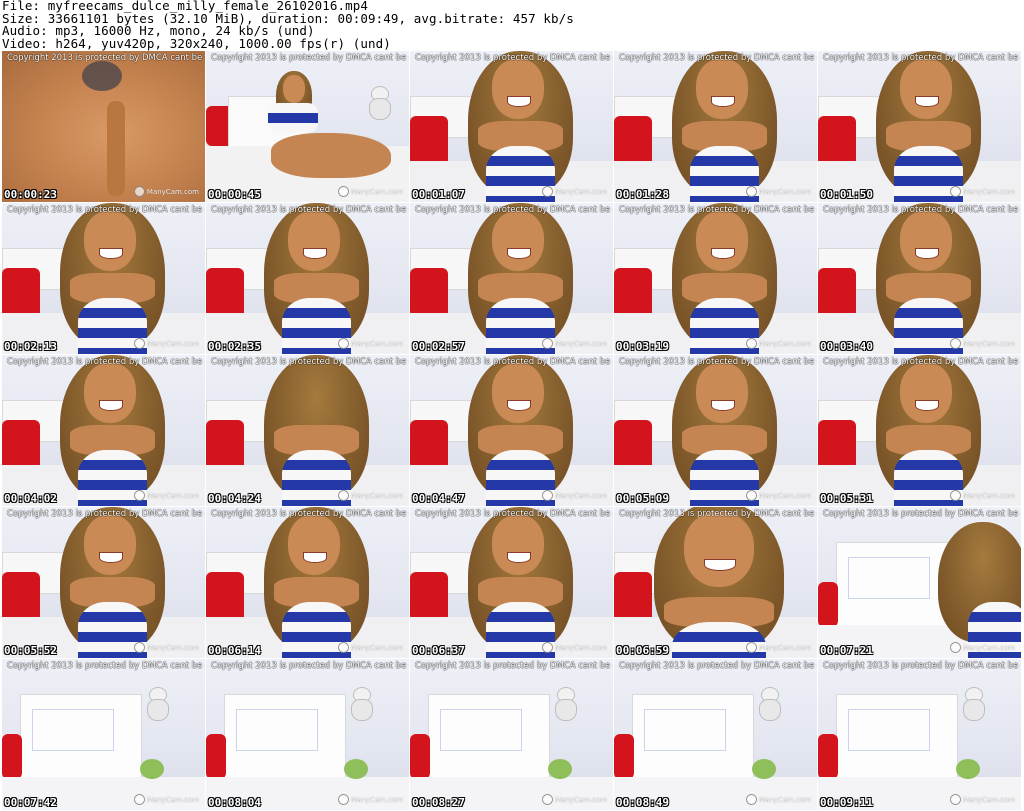 The height and width of the screenshot is (811, 1024). Describe the element at coordinates (30, 802) in the screenshot. I see `timestamp-label: 00:07:42` at that location.